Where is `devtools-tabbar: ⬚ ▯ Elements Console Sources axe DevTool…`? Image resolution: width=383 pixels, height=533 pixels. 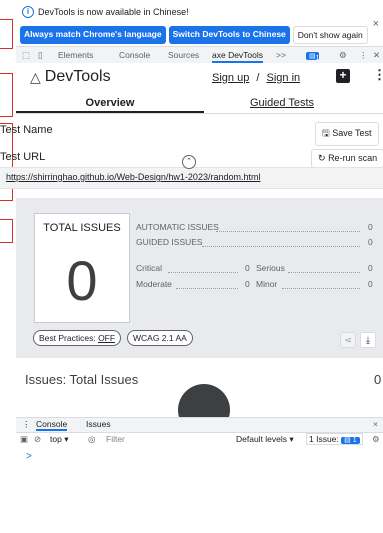 devtools-tabbar: ⬚ ▯ Elements Console Sources axe DevTool… is located at coordinates (199, 55).